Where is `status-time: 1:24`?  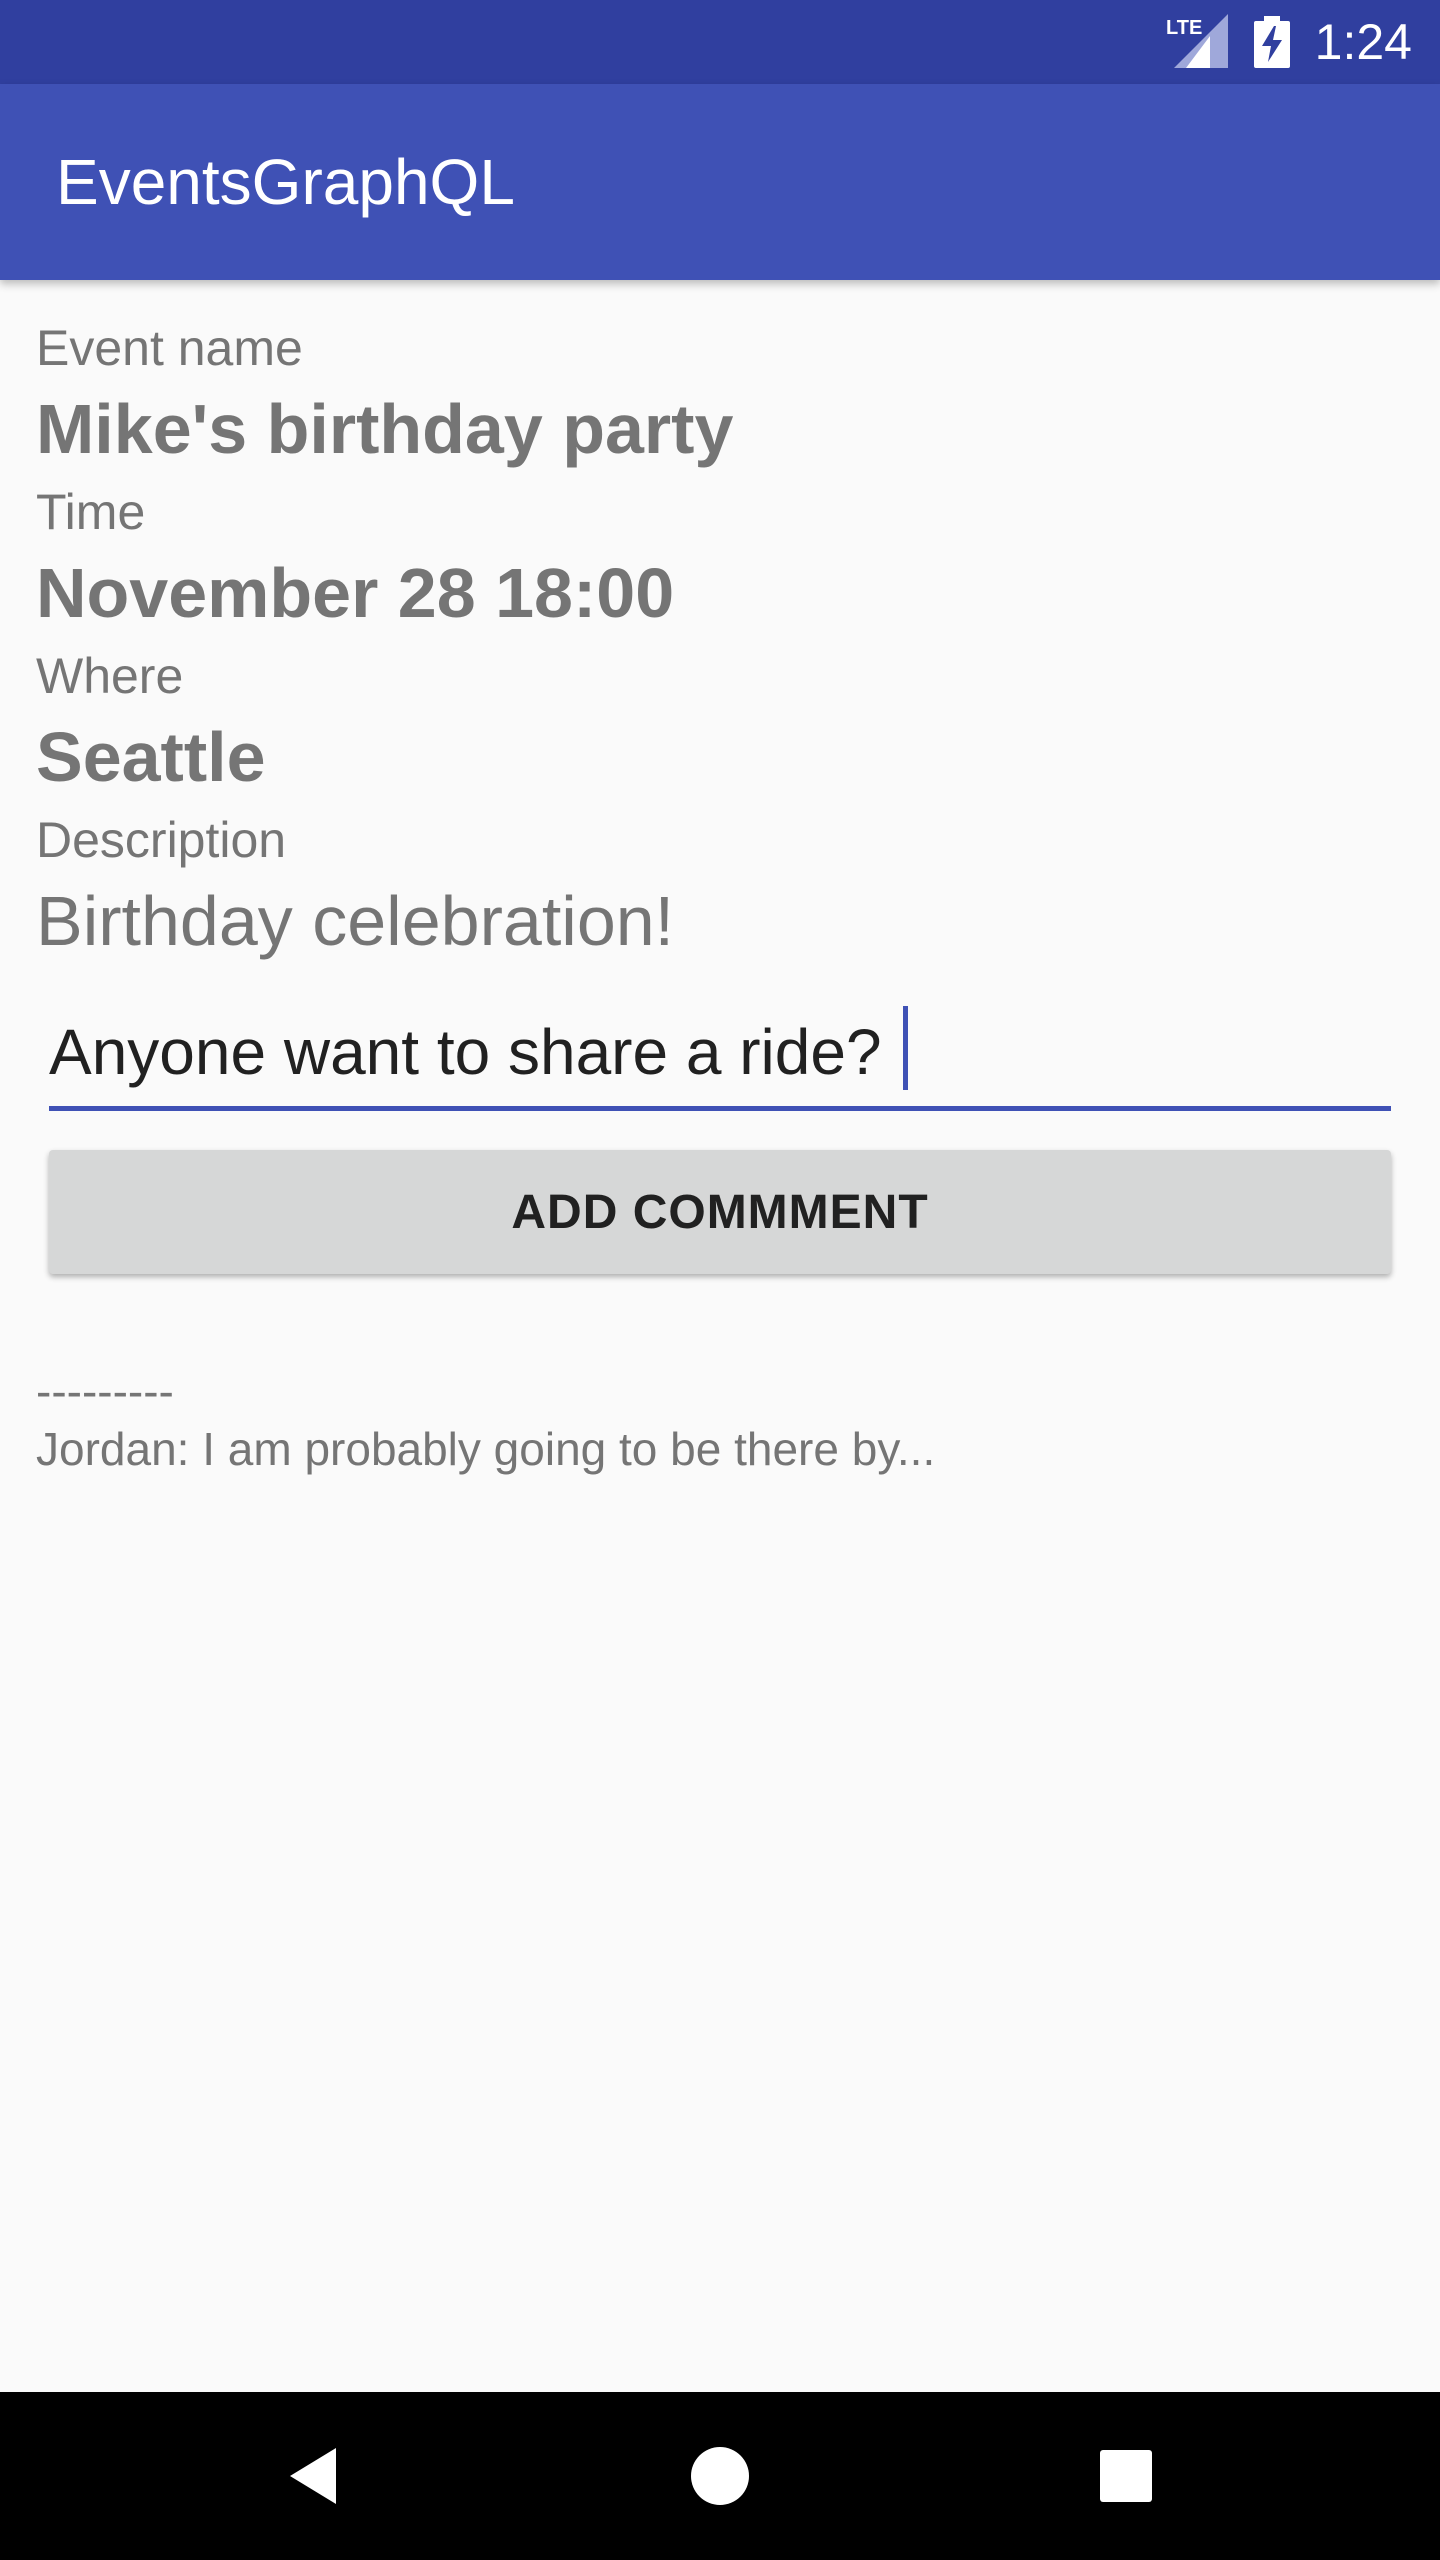
status-time: 1:24 is located at coordinates (1363, 42).